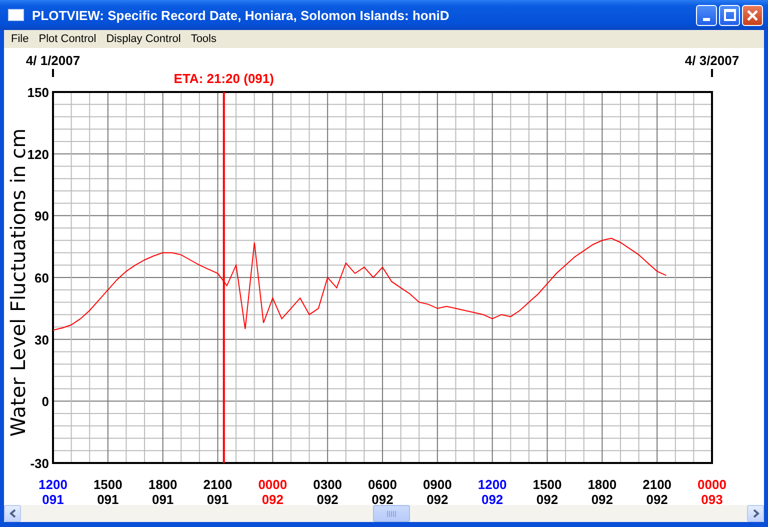  Describe the element at coordinates (224, 78) in the screenshot. I see `eta-label: ETA: 21:20 (091)` at that location.